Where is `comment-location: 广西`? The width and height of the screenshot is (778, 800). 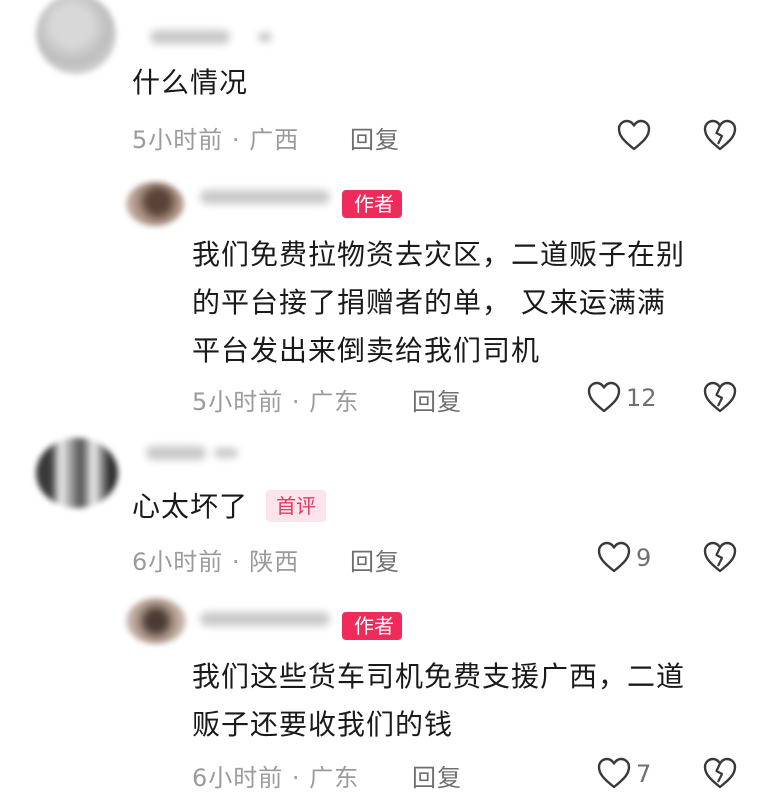 comment-location: 广西 is located at coordinates (274, 140).